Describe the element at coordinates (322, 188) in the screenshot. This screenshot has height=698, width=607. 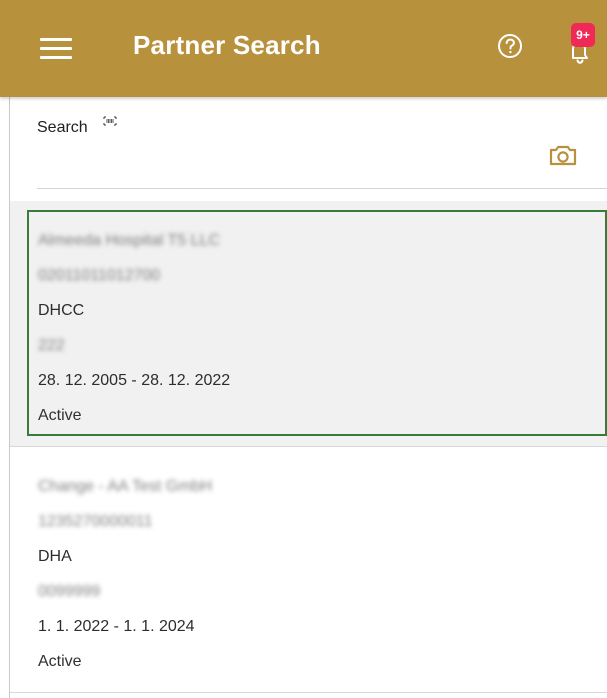
I see `search-divider` at that location.